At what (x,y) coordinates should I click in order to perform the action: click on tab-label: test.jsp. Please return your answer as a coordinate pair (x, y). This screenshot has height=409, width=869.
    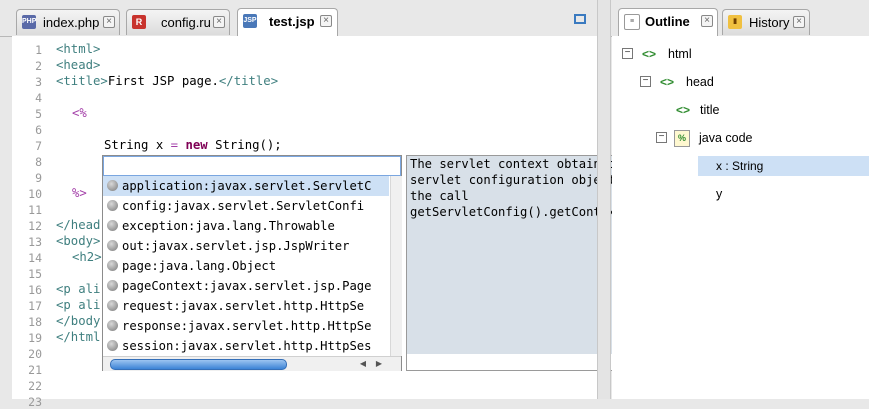
    Looking at the image, I should click on (292, 21).